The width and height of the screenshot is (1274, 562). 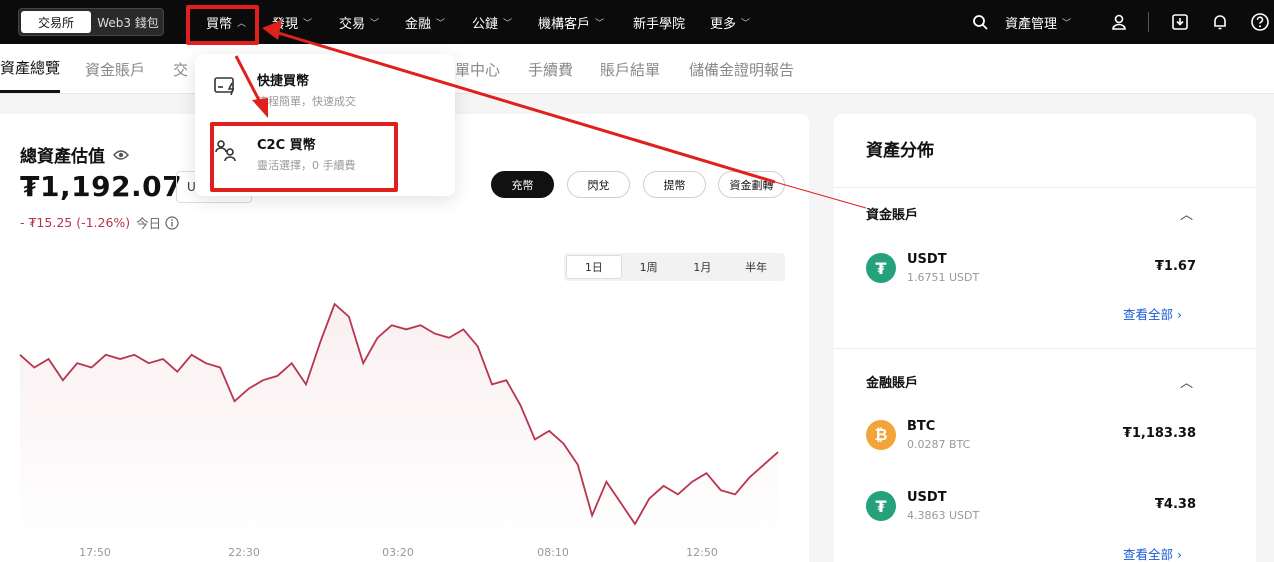 I want to click on x-tick-label: 08:10, so click(x=553, y=552).